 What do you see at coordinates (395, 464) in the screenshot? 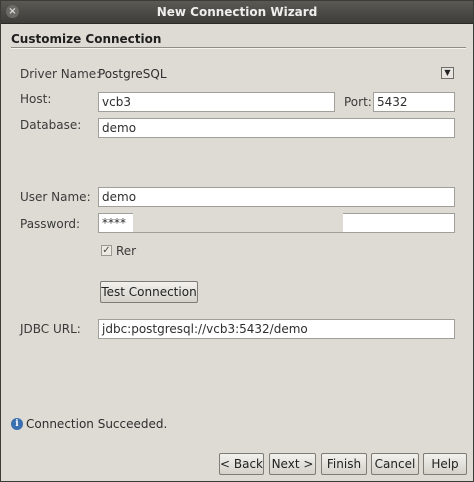
I see `cancel-button: Cancel` at bounding box center [395, 464].